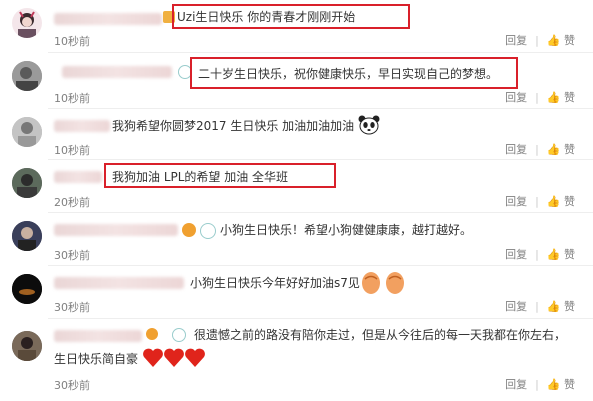 This screenshot has width=593, height=401. I want to click on comment-item: 我狗加油 LPL的希望 加油 全华班 20秒前 回复 | 👍 赞, so click(296, 186).